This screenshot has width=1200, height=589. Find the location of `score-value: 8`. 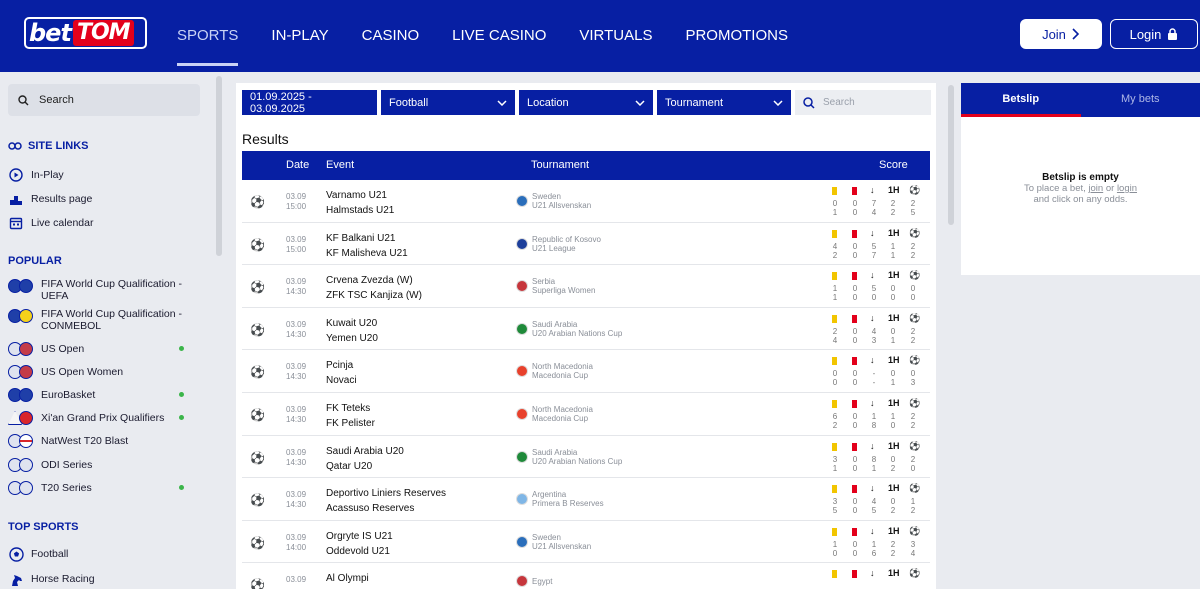

score-value: 8 is located at coordinates (874, 425).